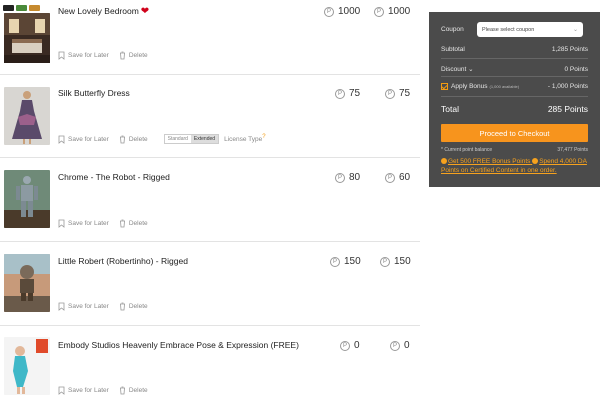 The height and width of the screenshot is (400, 600). I want to click on heart-icon: ❤, so click(145, 11).